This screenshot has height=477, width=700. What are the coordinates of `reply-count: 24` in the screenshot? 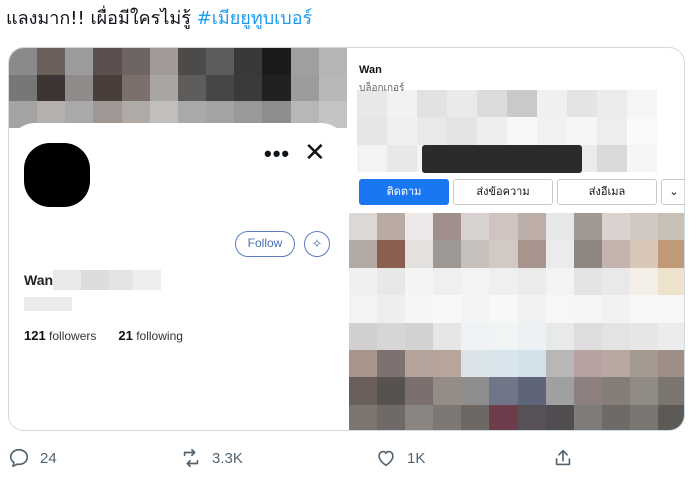 It's located at (48, 458).